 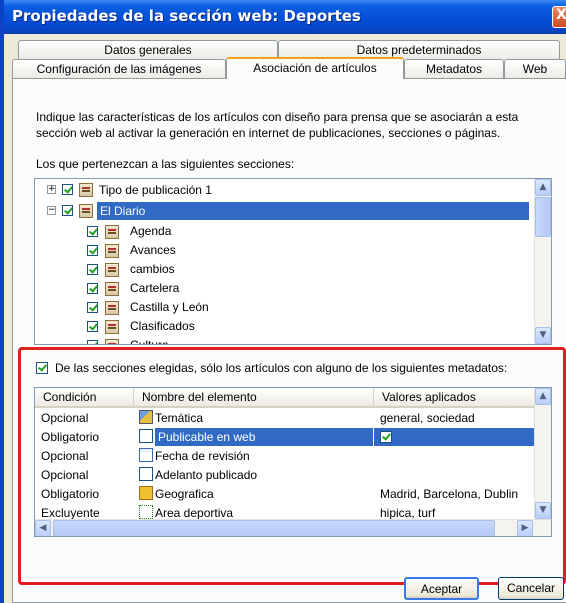 What do you see at coordinates (441, 588) in the screenshot?
I see `accept-button: Aceptar` at bounding box center [441, 588].